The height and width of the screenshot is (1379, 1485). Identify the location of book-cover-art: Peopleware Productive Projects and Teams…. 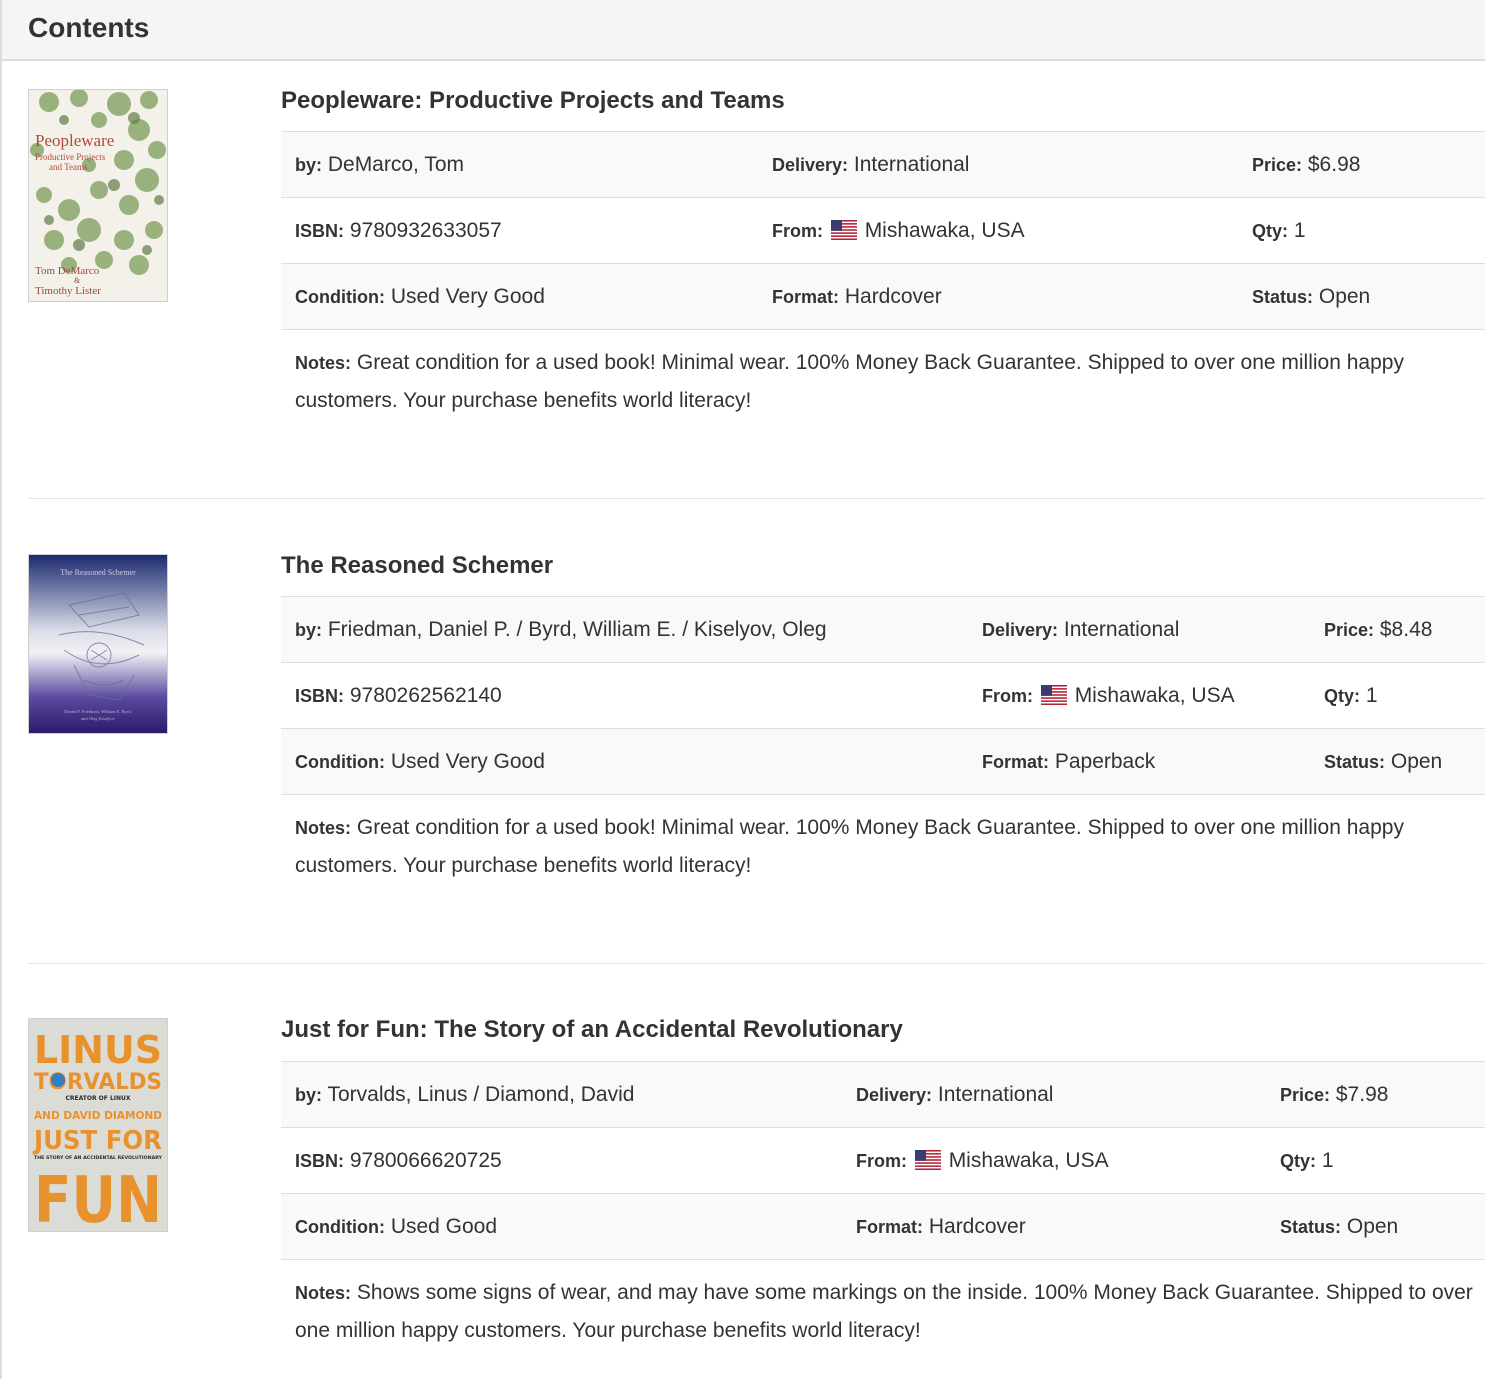
(98, 195).